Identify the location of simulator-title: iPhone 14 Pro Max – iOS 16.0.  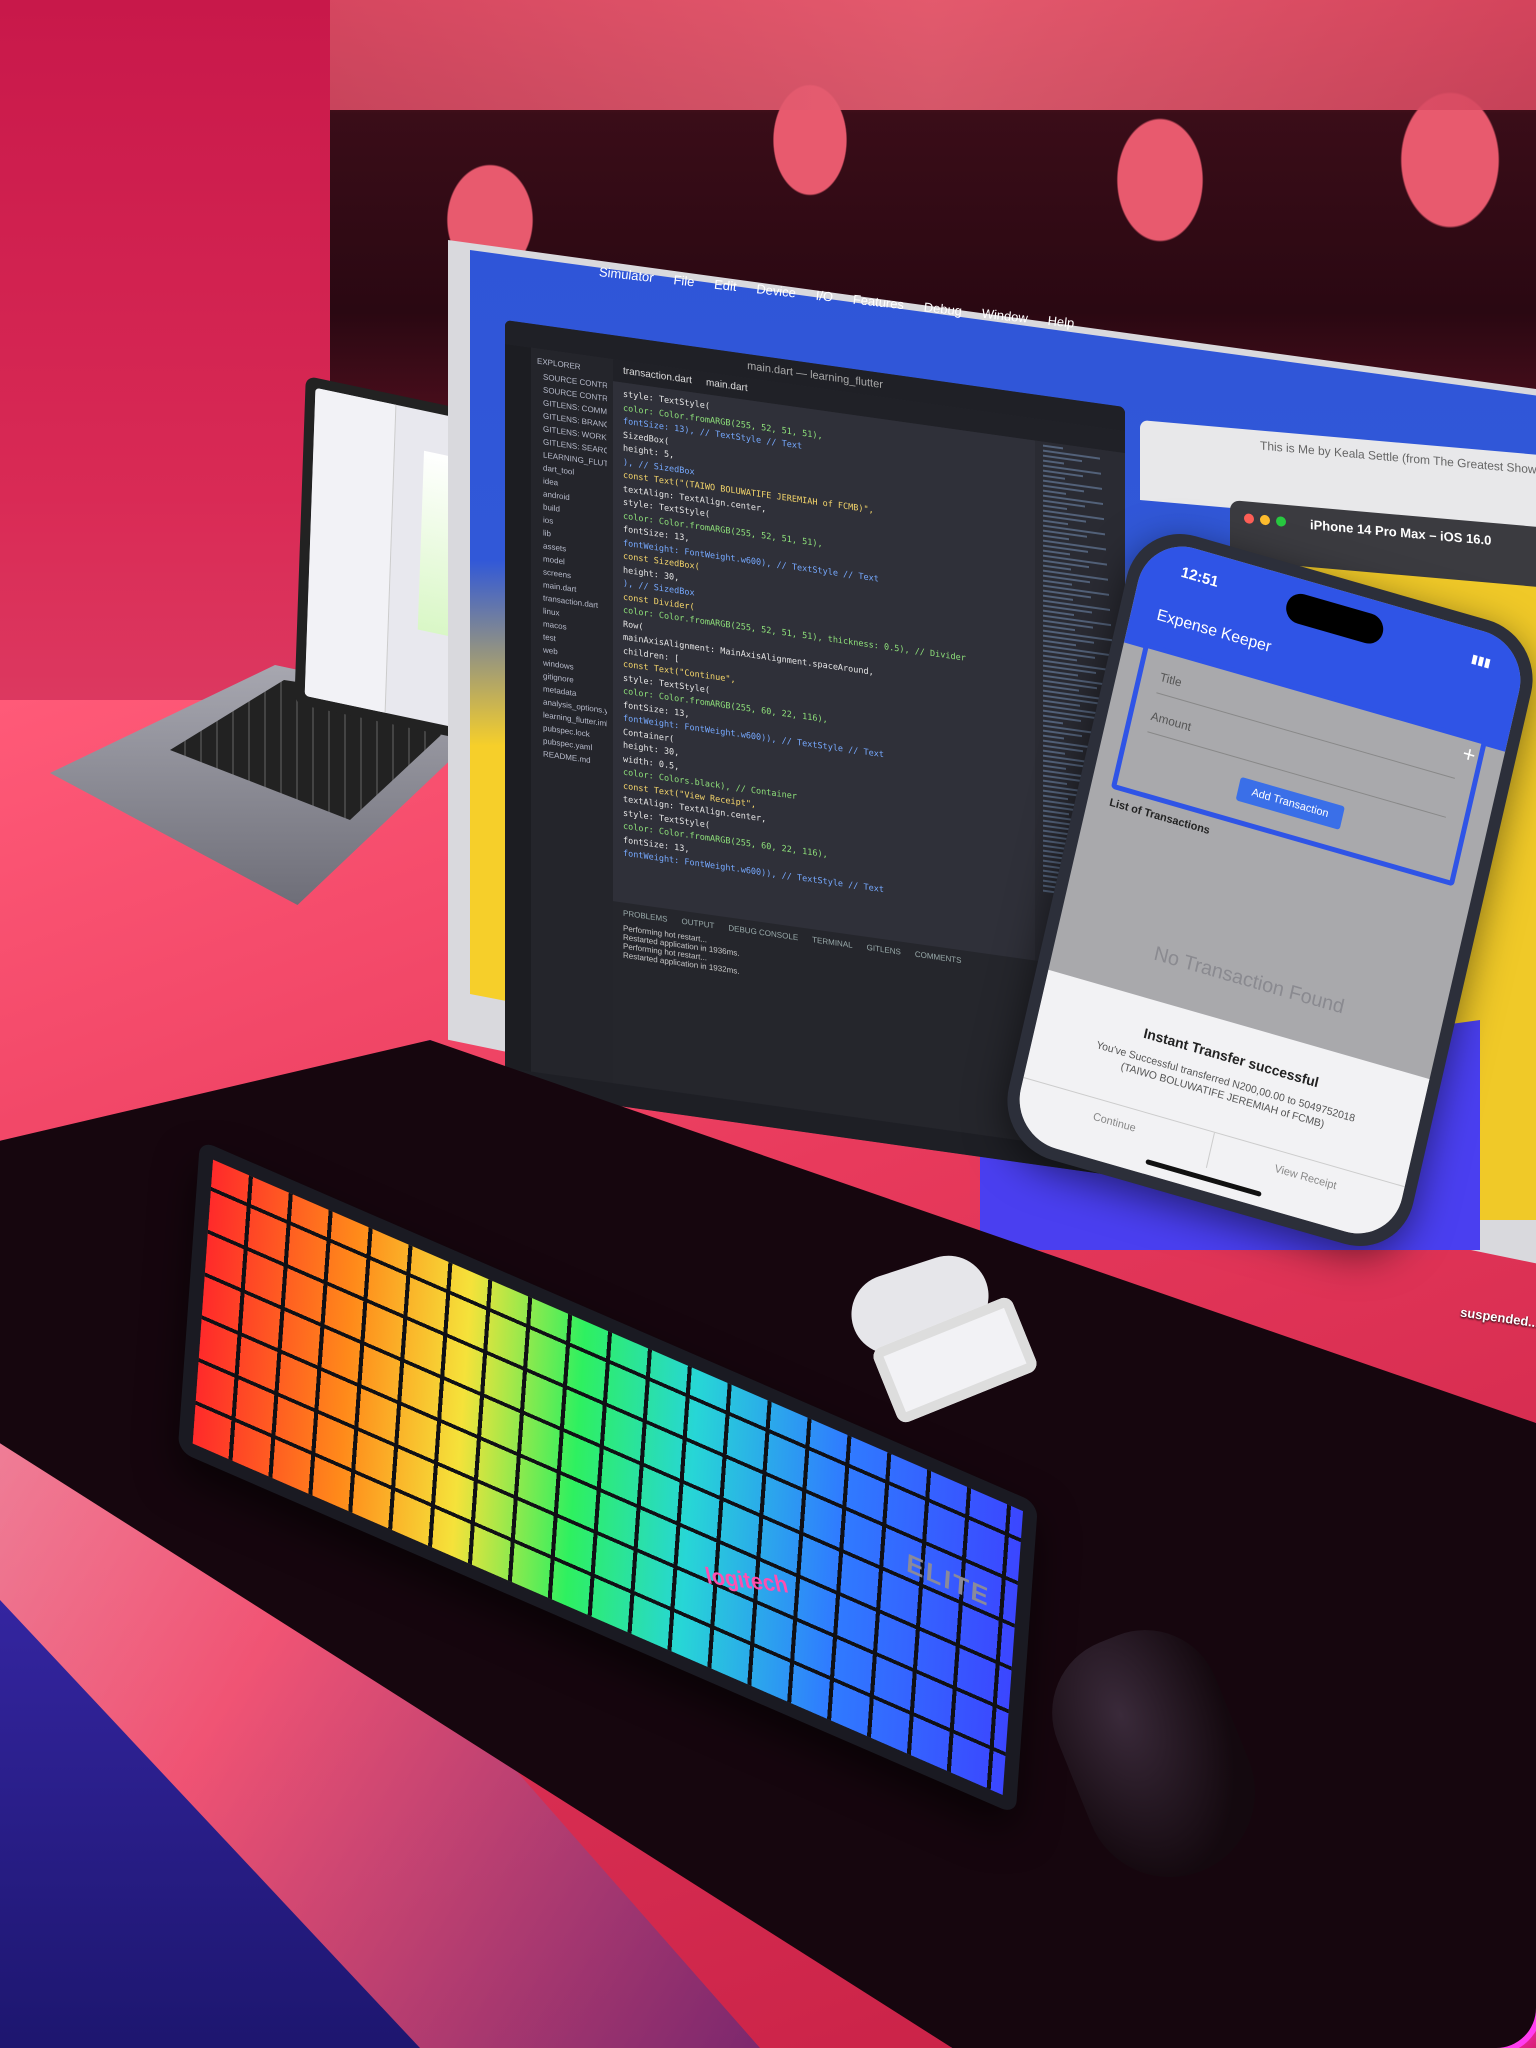
(1401, 532).